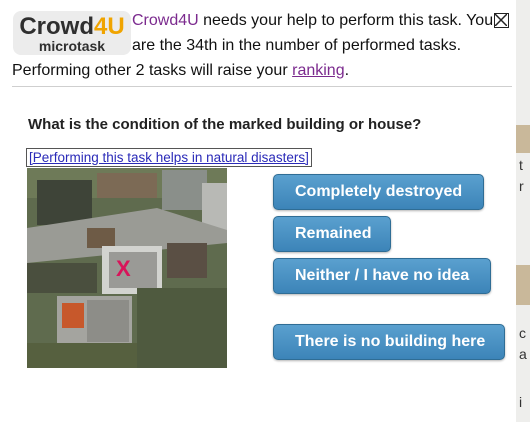 This screenshot has height=422, width=530. What do you see at coordinates (72, 46) in the screenshot?
I see `logo-subtitle: microtask` at bounding box center [72, 46].